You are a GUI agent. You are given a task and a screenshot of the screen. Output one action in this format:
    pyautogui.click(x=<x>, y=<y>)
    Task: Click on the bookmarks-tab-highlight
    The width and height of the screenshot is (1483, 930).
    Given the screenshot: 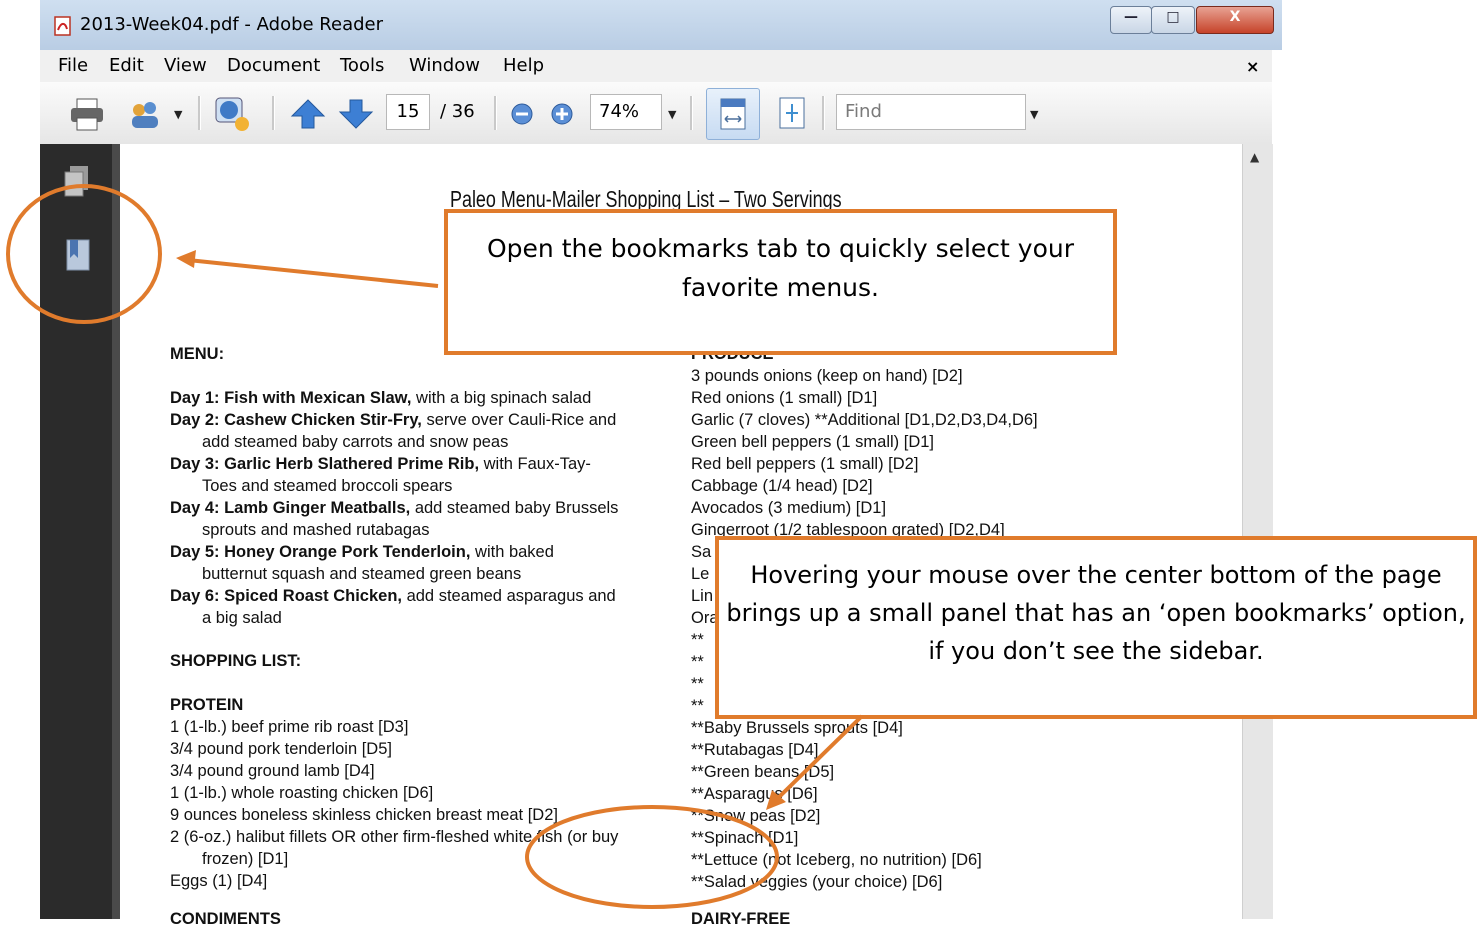 What is the action you would take?
    pyautogui.click(x=84, y=254)
    